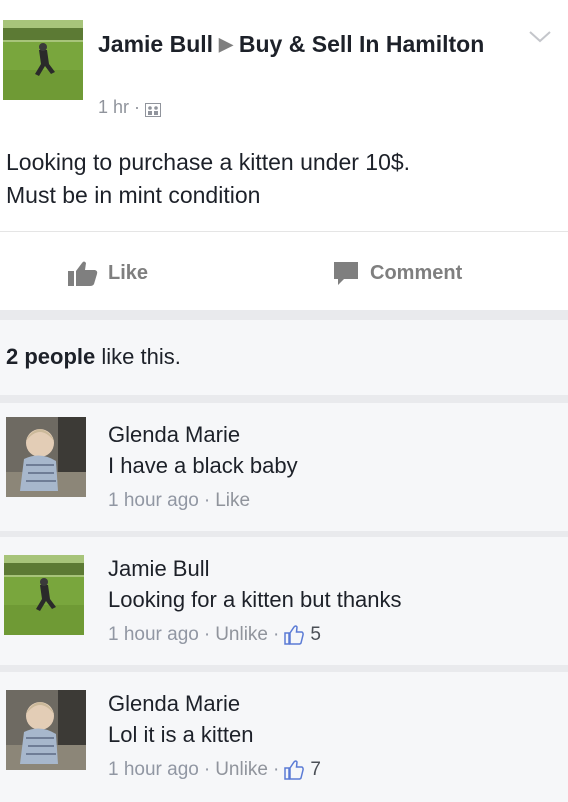 The height and width of the screenshot is (802, 568). What do you see at coordinates (113, 107) in the screenshot?
I see `post-timestamp: 1 hr` at bounding box center [113, 107].